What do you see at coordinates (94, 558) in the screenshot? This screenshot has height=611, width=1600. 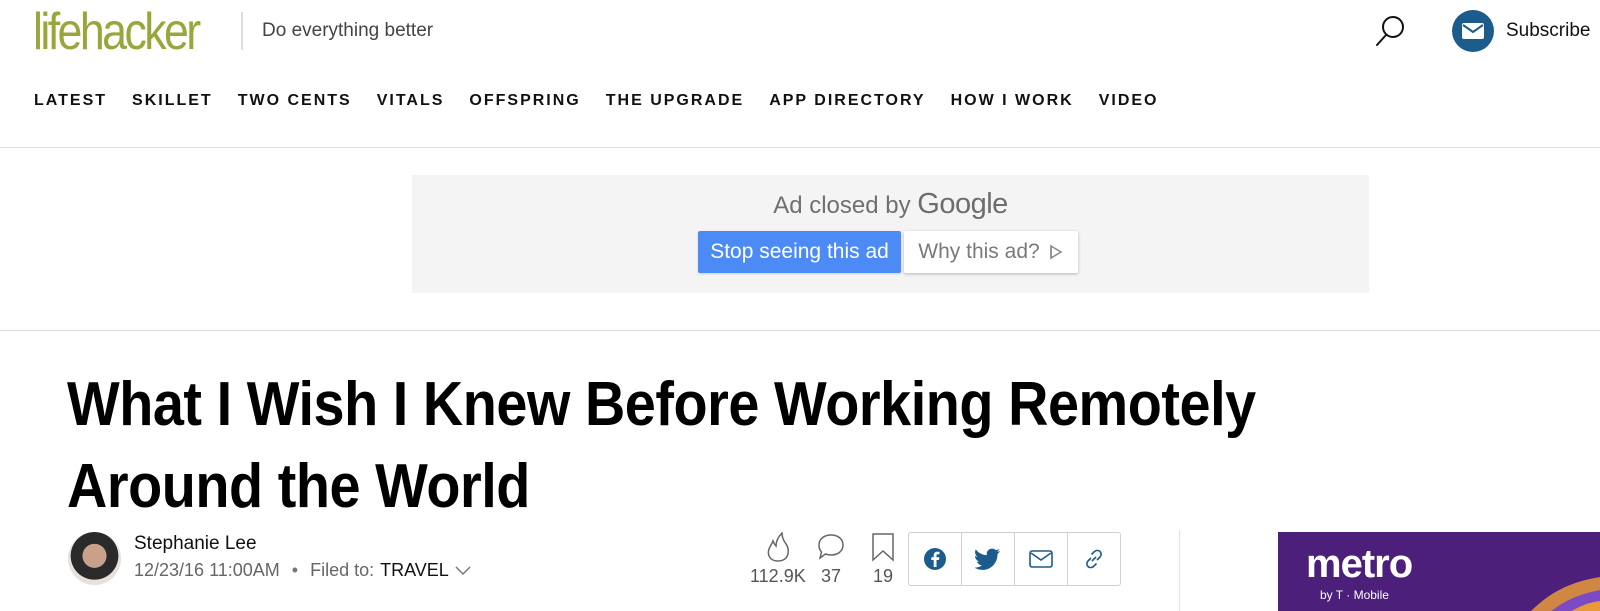 I see `author-avatar` at bounding box center [94, 558].